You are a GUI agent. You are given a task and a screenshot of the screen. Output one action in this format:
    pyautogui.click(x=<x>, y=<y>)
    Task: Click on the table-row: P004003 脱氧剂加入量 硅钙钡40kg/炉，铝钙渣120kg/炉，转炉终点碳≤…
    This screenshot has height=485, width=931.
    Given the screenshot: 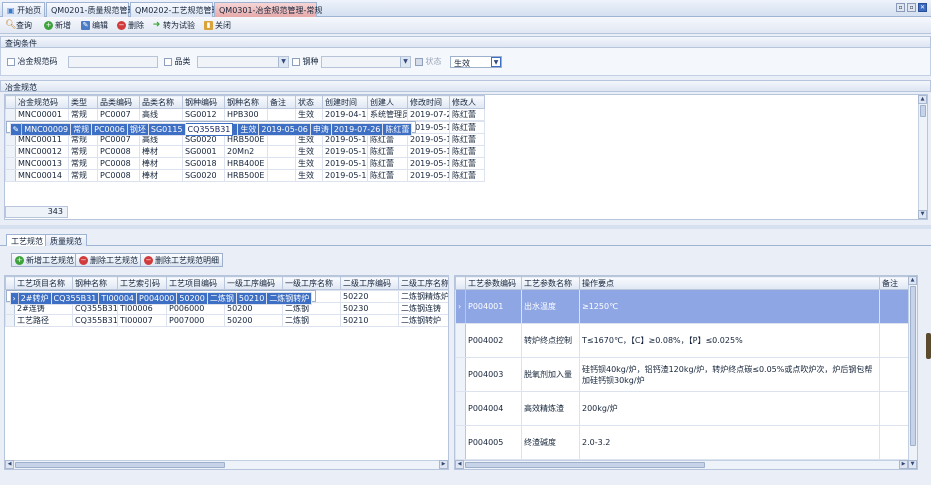 What is the action you would take?
    pyautogui.click(x=683, y=374)
    